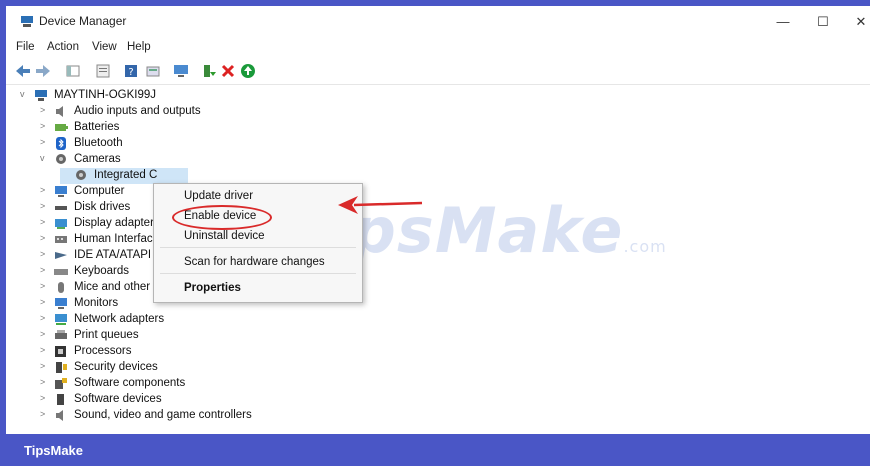 This screenshot has height=466, width=870. What do you see at coordinates (117, 239) in the screenshot?
I see `tree-item-label: Human Interface` at bounding box center [117, 239].